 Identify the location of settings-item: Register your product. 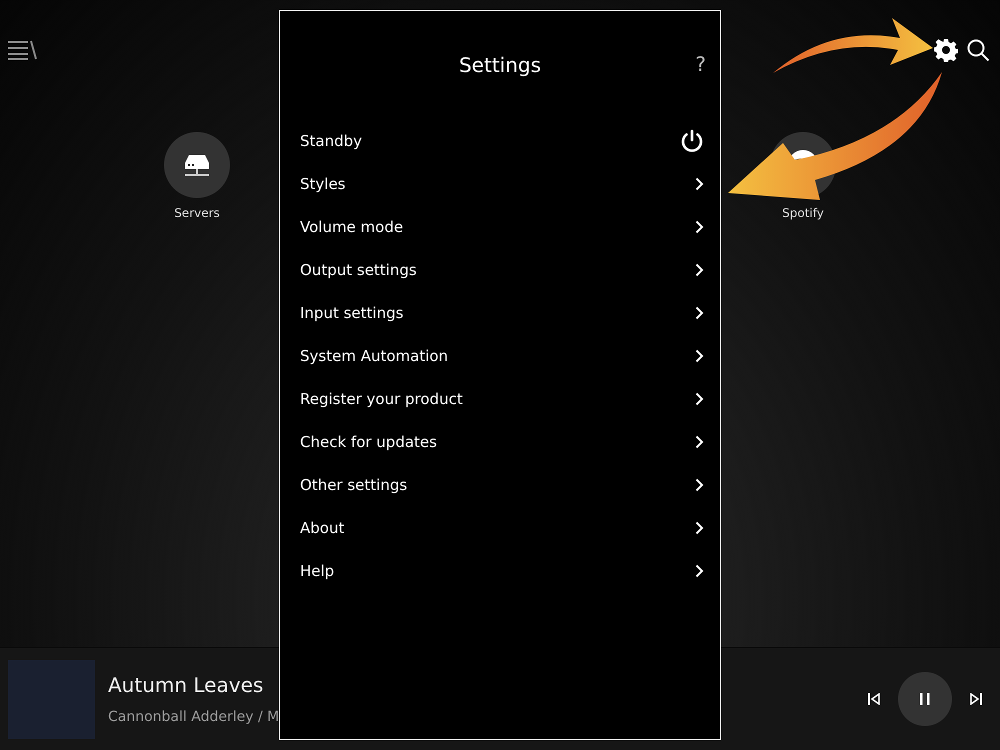
(500, 398).